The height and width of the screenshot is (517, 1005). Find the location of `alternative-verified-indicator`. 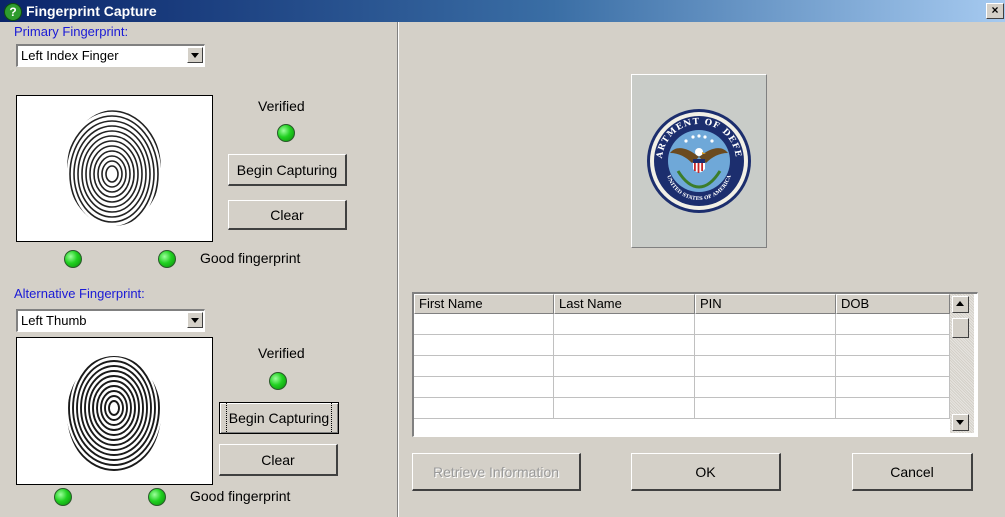

alternative-verified-indicator is located at coordinates (278, 381).